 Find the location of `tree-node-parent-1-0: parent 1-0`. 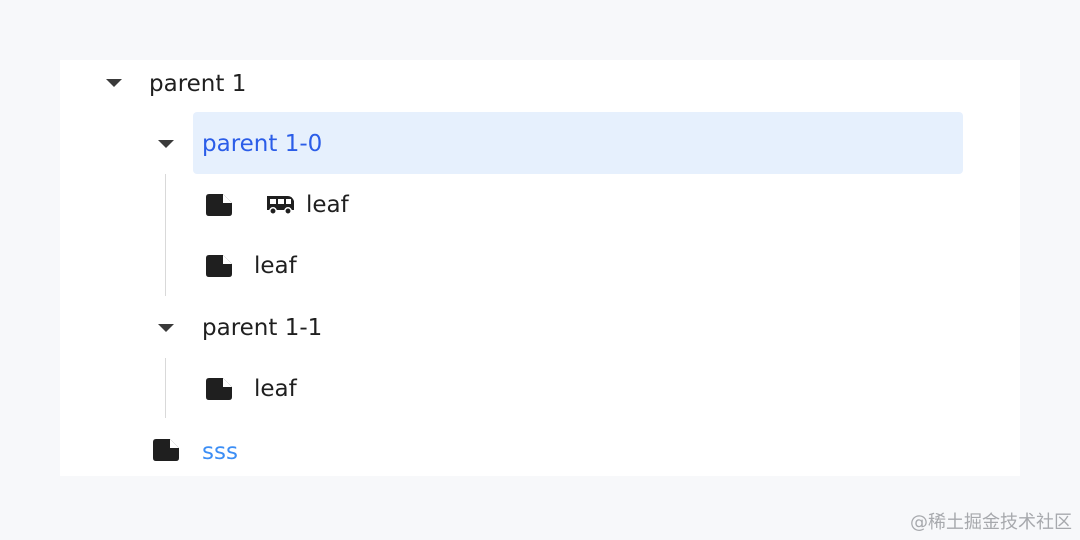

tree-node-parent-1-0: parent 1-0 is located at coordinates (262, 144).